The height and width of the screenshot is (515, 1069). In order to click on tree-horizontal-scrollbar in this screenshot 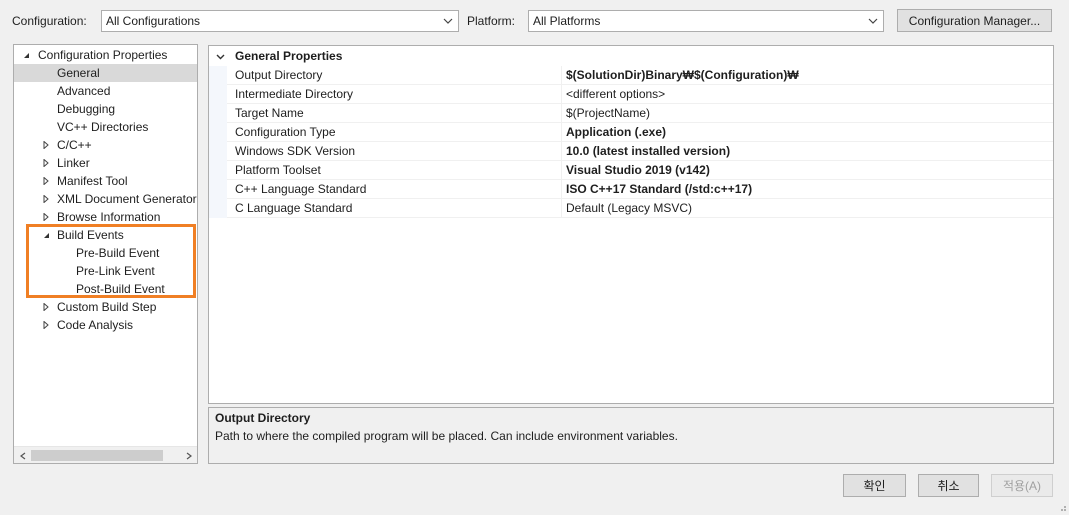, I will do `click(105, 454)`.